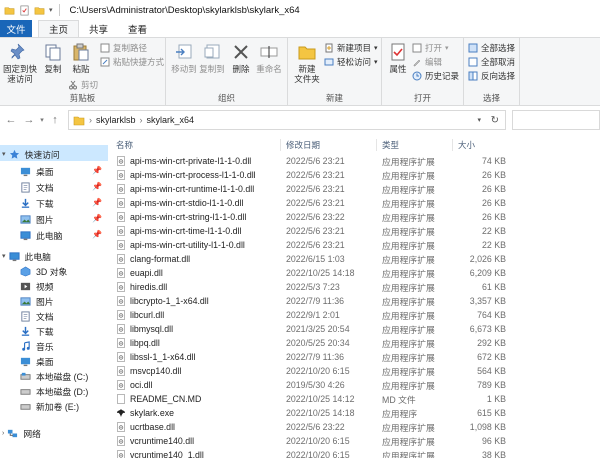  Describe the element at coordinates (287, 120) in the screenshot. I see `breadcrumb: › skylarklsb › skylark_x64 ▾ ↻` at that location.